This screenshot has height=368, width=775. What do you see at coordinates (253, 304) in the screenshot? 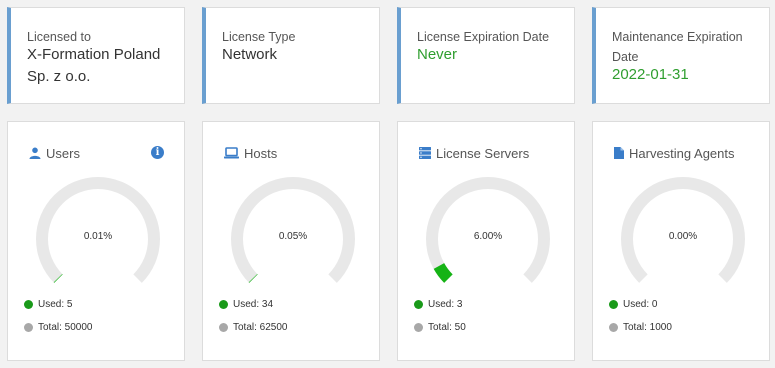
I see `used-label: Used: 34` at bounding box center [253, 304].